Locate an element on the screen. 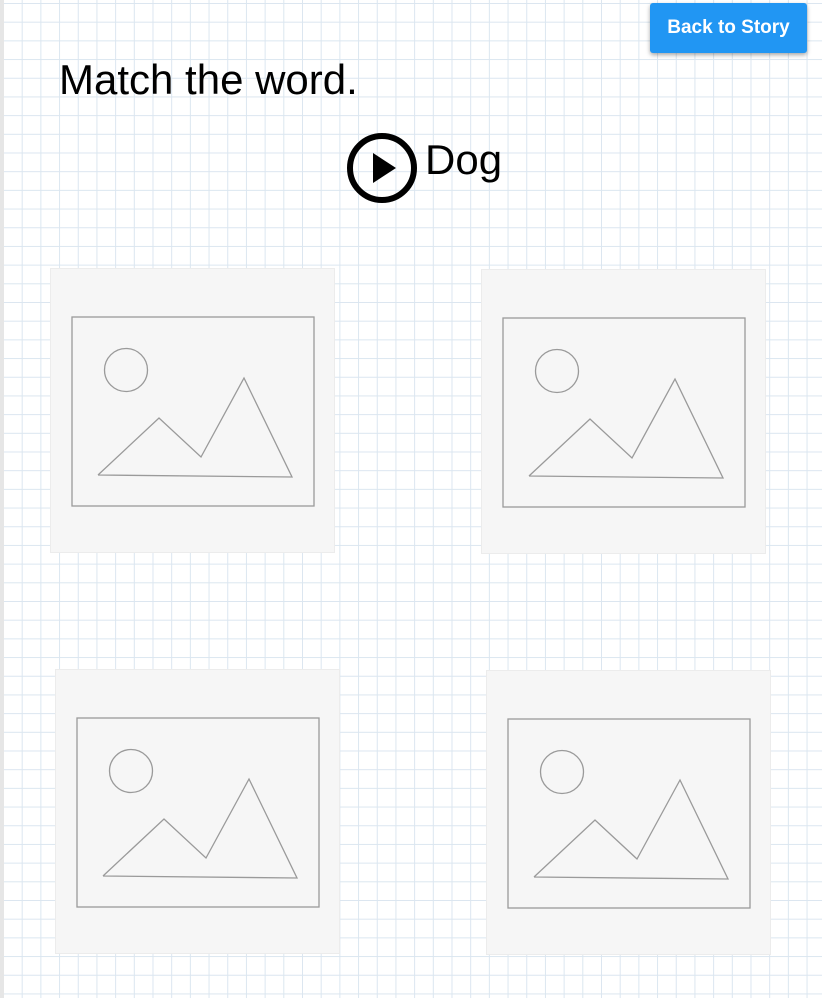  play-audio-button is located at coordinates (382, 168).